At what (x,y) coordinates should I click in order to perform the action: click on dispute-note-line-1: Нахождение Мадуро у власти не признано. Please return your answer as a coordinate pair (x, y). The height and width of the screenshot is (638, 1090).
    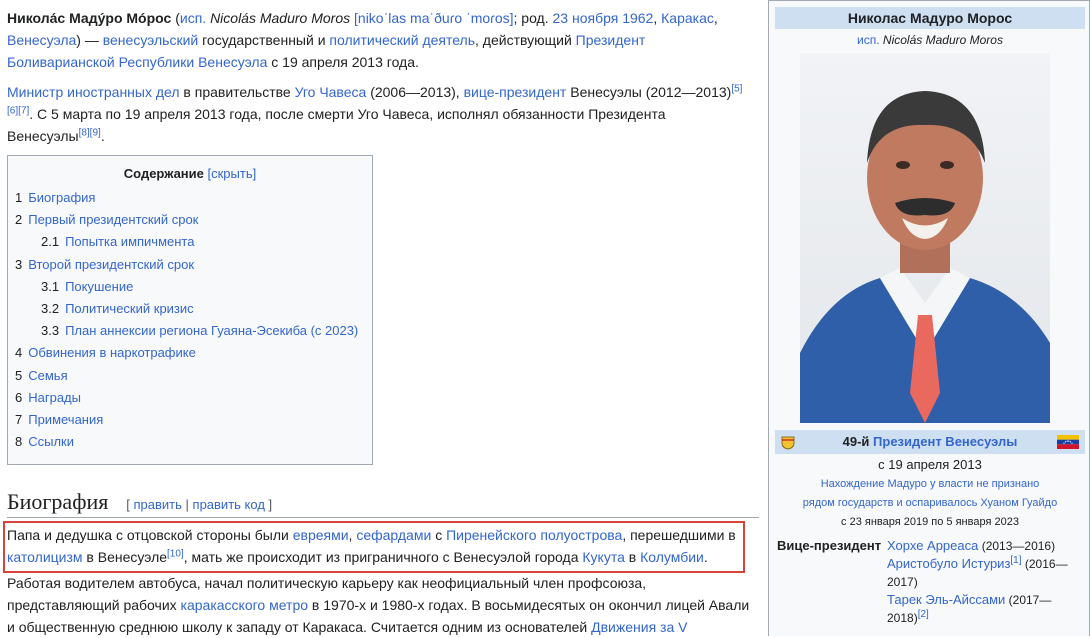
    Looking at the image, I should click on (930, 484).